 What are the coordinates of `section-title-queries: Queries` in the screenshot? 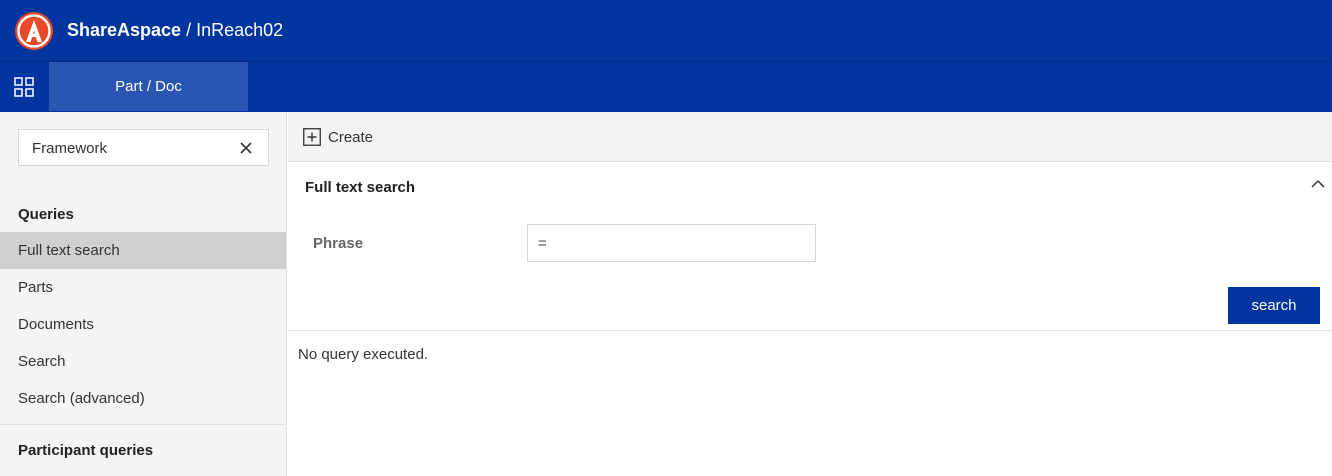 It's located at (46, 214).